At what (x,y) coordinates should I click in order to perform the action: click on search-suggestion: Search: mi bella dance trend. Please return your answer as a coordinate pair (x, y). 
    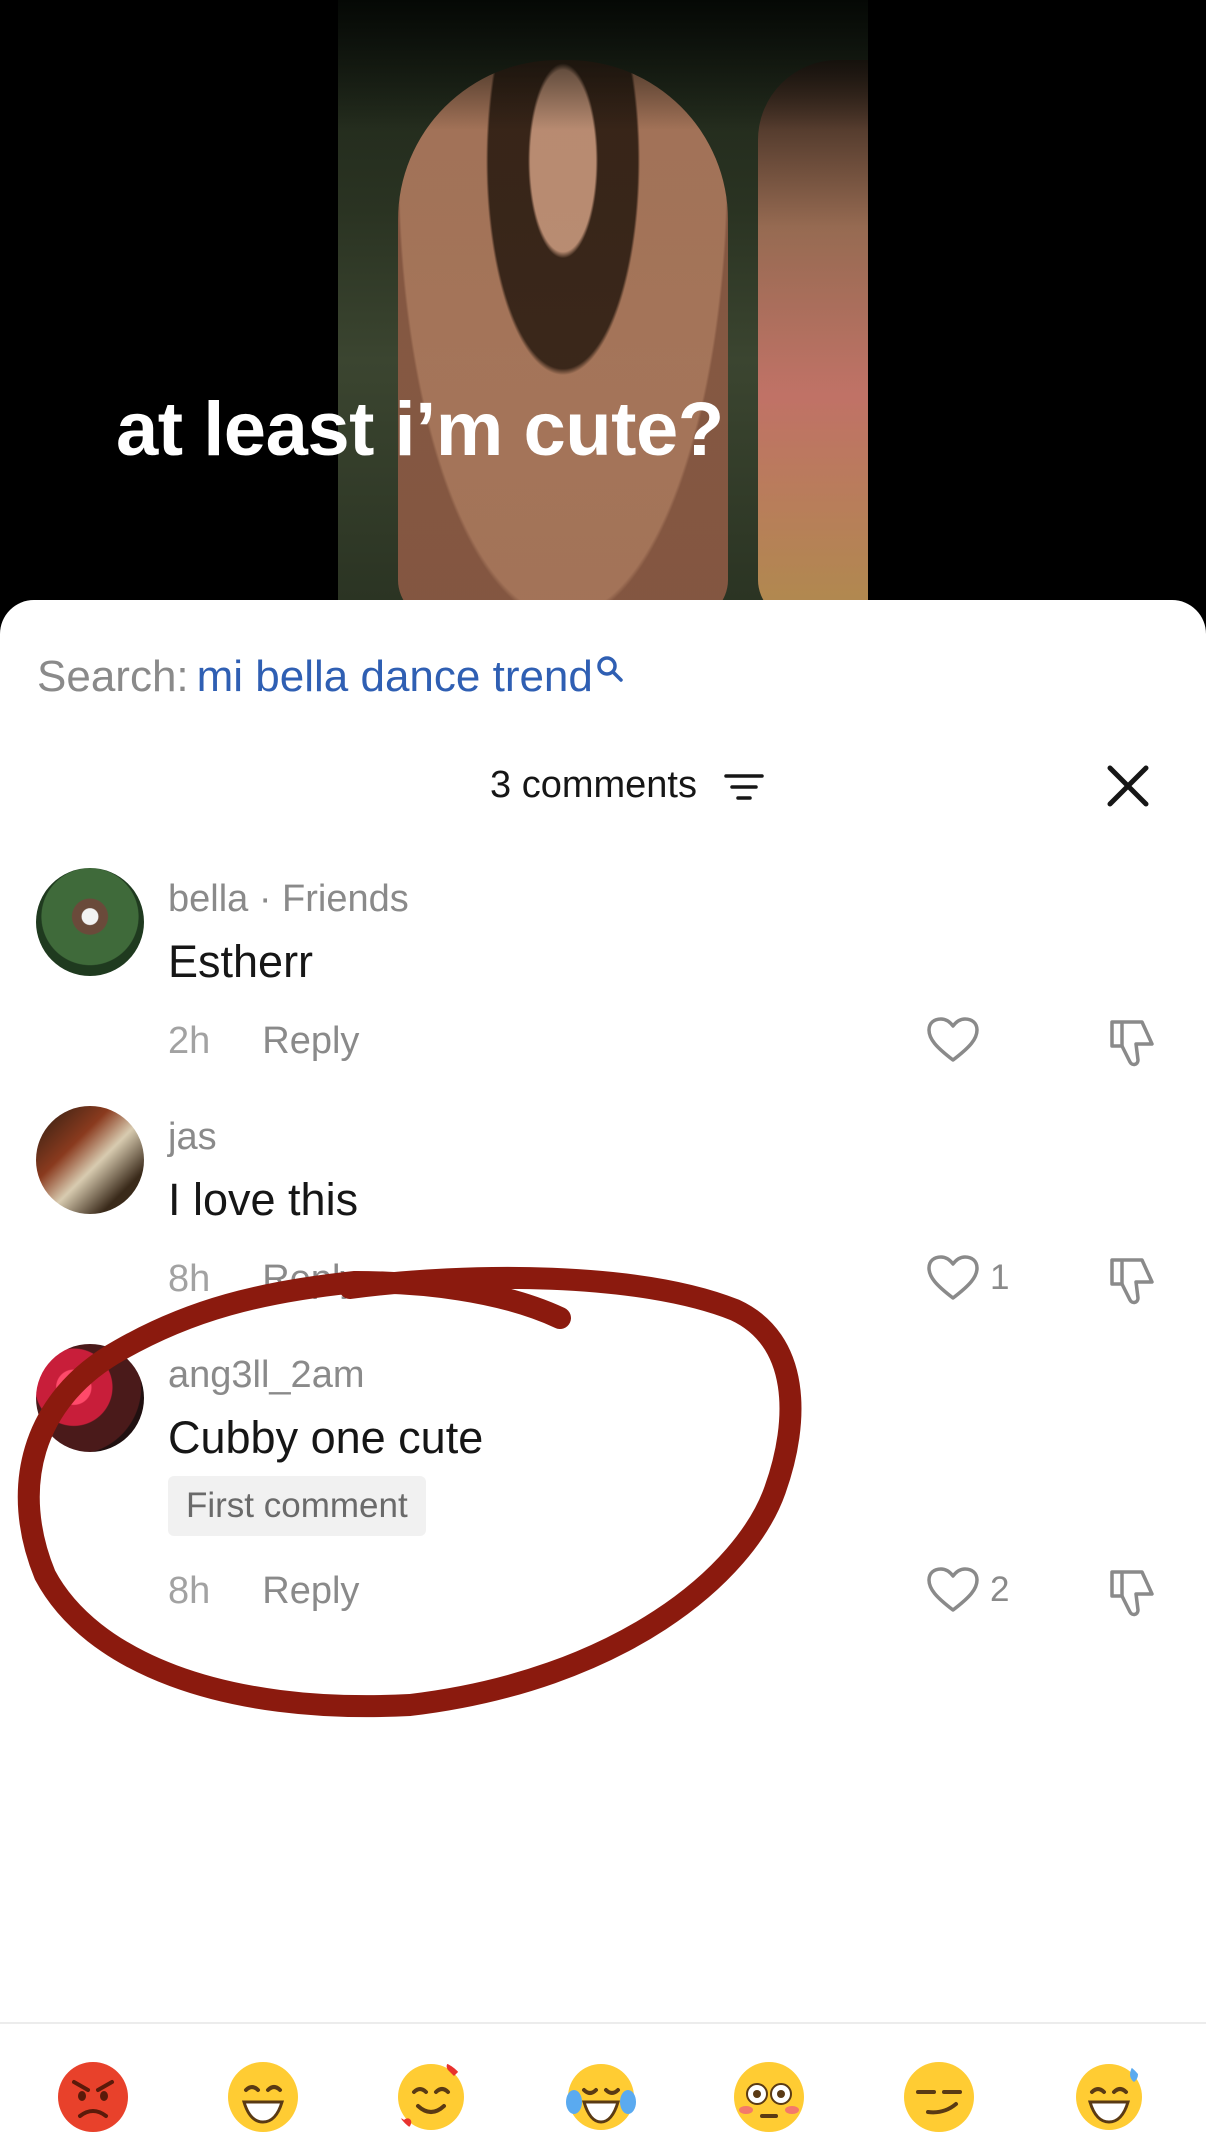
    Looking at the image, I should click on (331, 677).